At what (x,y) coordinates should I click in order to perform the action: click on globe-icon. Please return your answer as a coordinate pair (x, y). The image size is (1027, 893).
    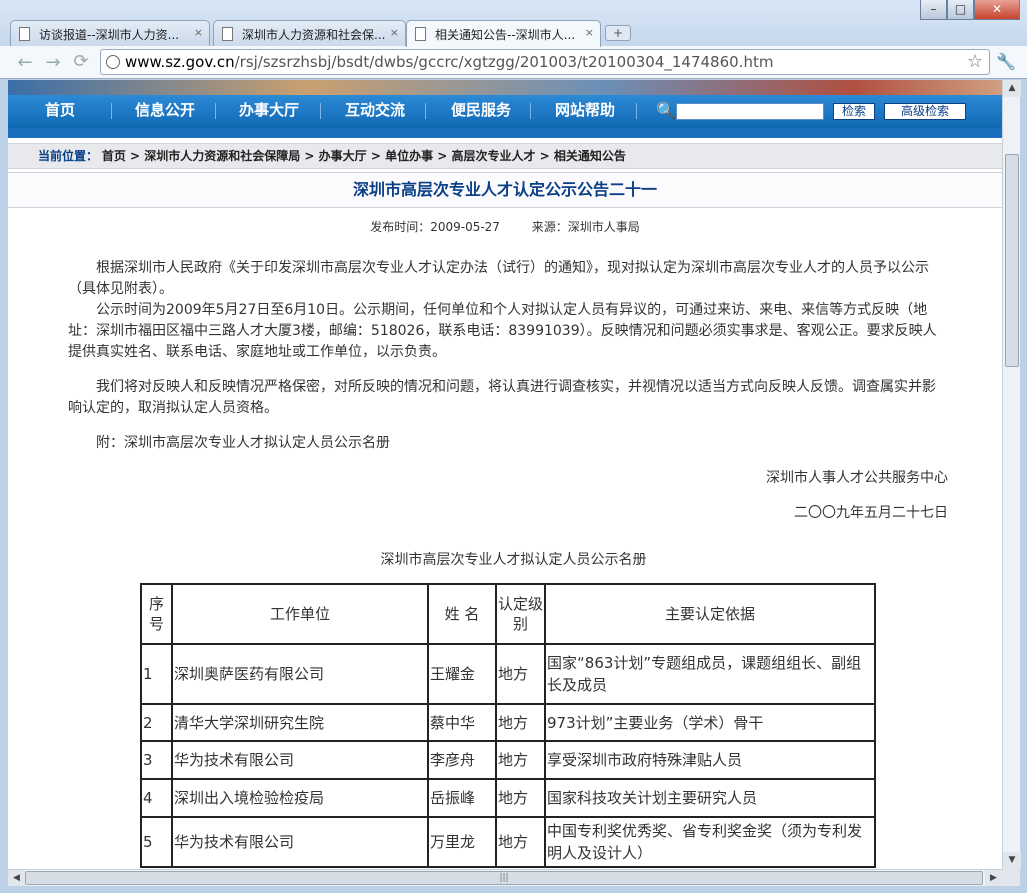
    Looking at the image, I should click on (113, 62).